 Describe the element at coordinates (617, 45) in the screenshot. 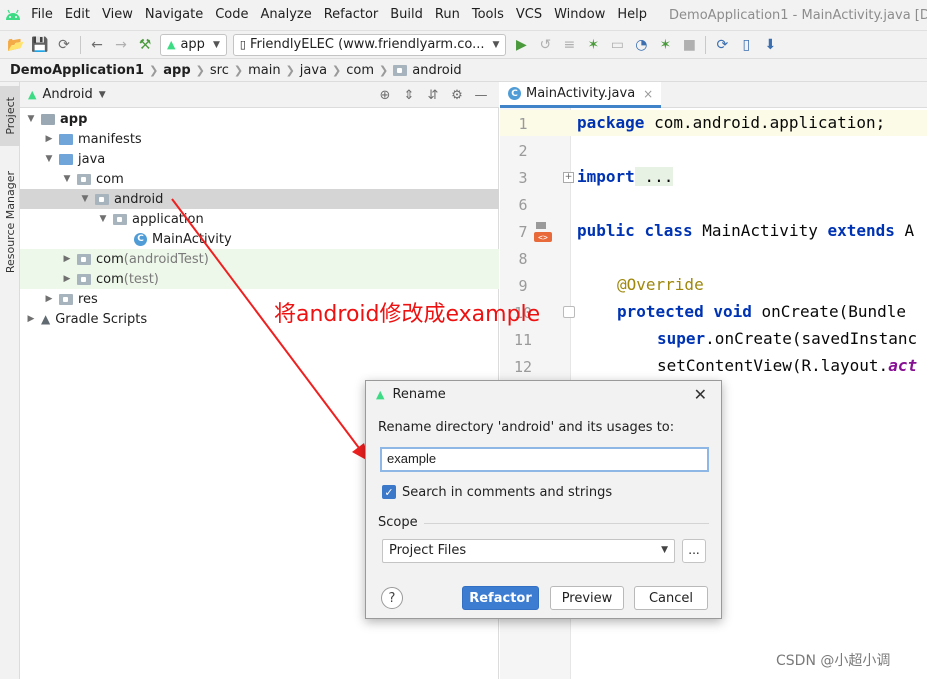

I see `coverage-icon: ▭` at that location.